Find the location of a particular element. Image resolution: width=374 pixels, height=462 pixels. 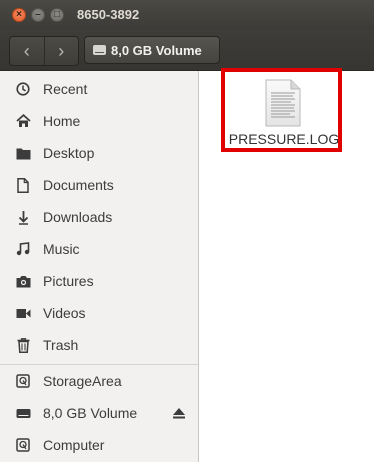

location-label: 8,0 GB Volume is located at coordinates (156, 50).